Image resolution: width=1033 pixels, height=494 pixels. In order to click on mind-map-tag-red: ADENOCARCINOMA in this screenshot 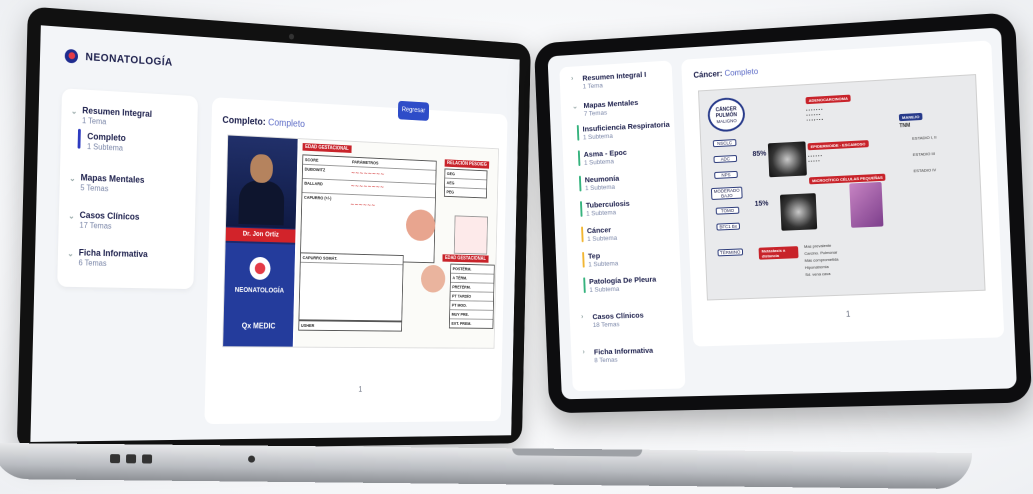, I will do `click(829, 100)`.